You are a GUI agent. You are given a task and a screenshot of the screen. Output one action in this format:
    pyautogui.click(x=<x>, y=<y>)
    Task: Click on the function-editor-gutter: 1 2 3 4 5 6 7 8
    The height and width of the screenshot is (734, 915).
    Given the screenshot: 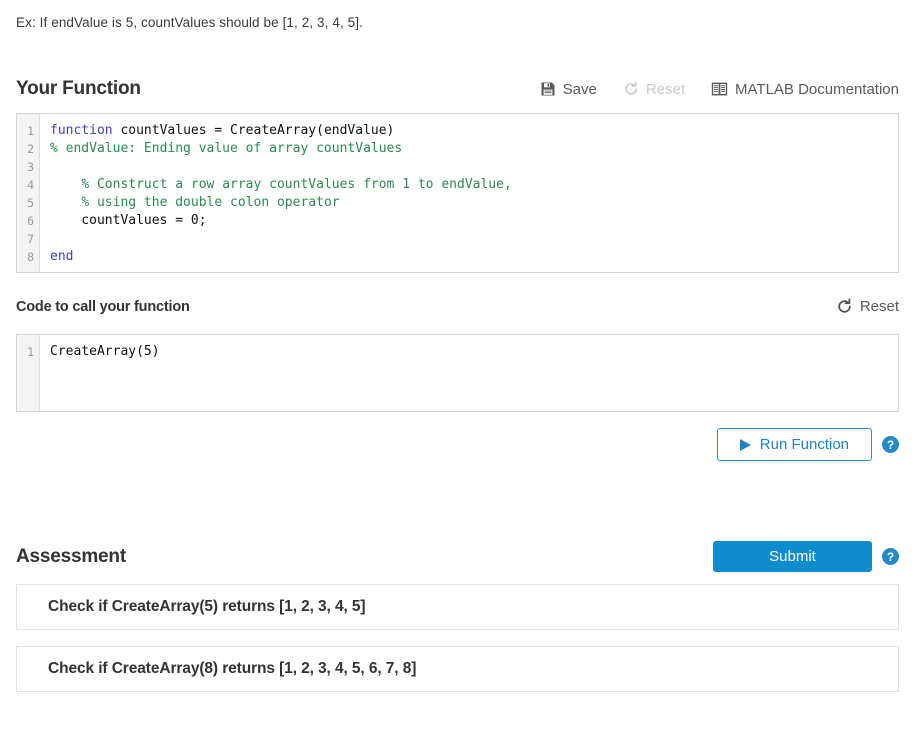 What is the action you would take?
    pyautogui.click(x=28, y=193)
    